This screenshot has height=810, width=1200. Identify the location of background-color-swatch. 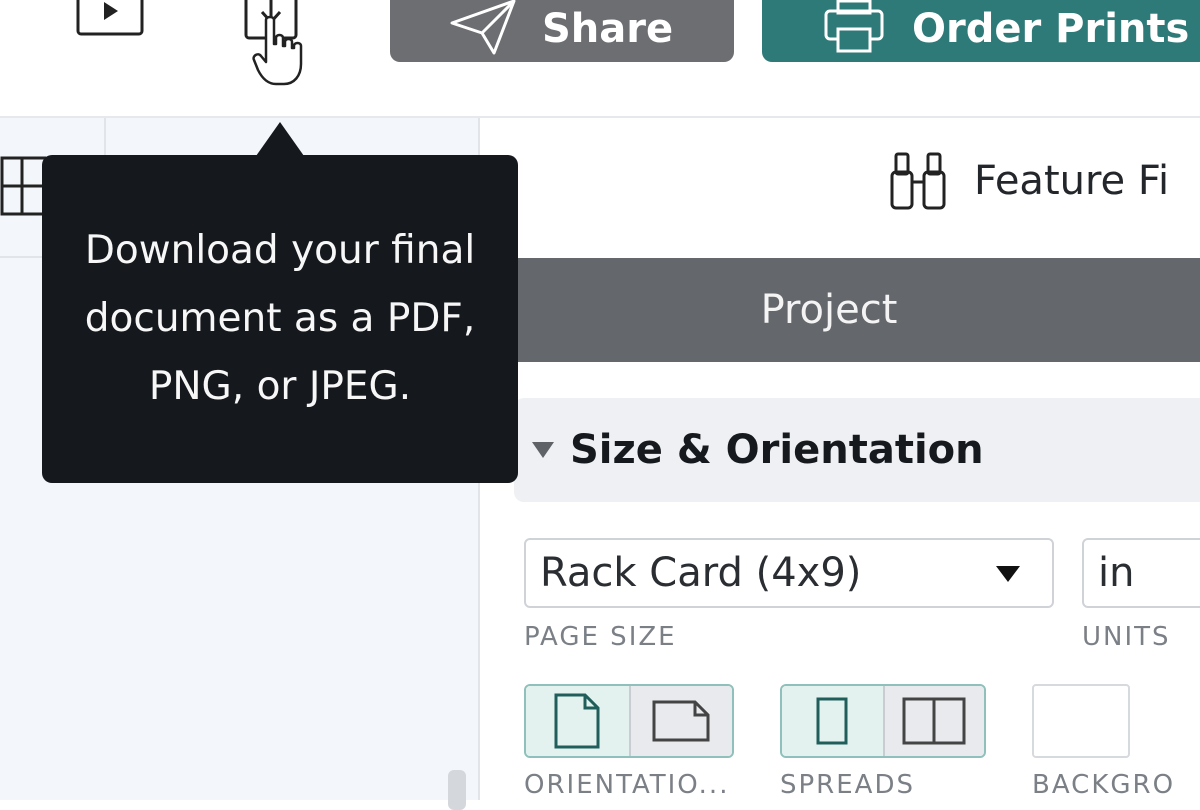
(1081, 721).